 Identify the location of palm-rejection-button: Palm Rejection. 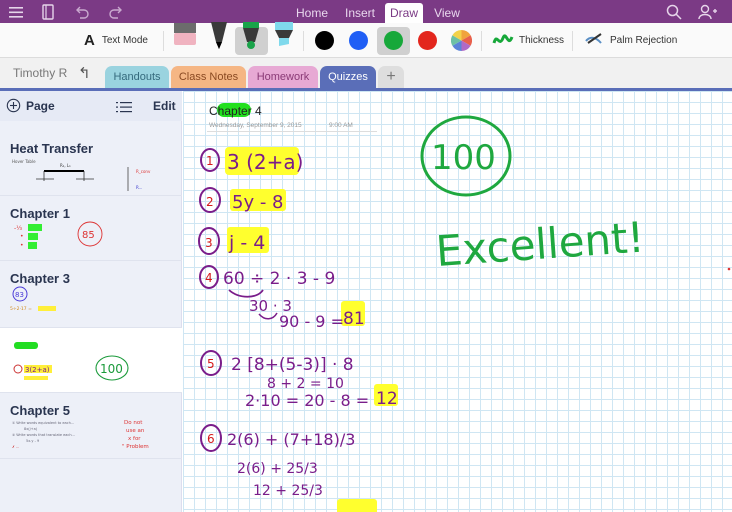
(630, 40).